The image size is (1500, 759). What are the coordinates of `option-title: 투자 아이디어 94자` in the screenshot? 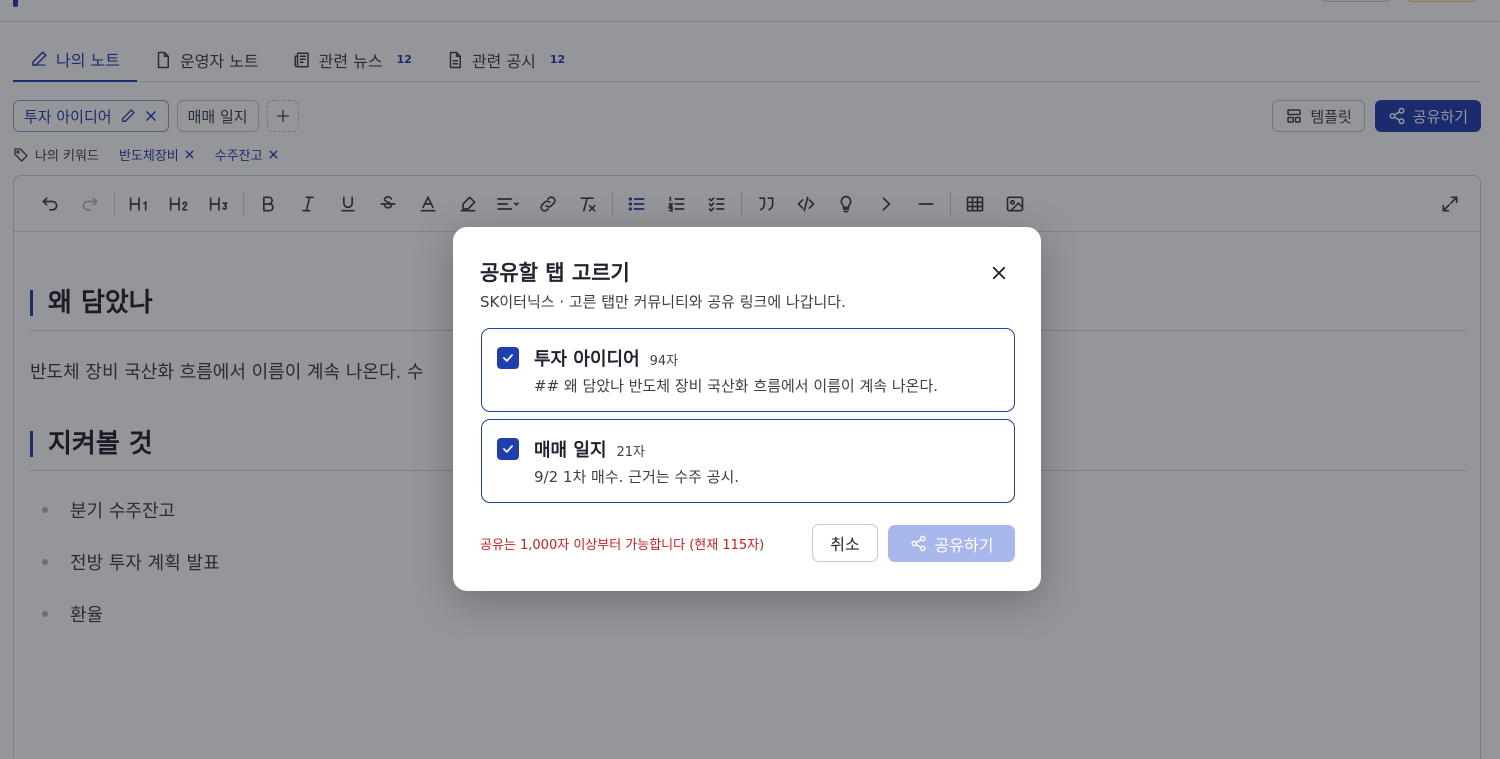 It's located at (606, 358).